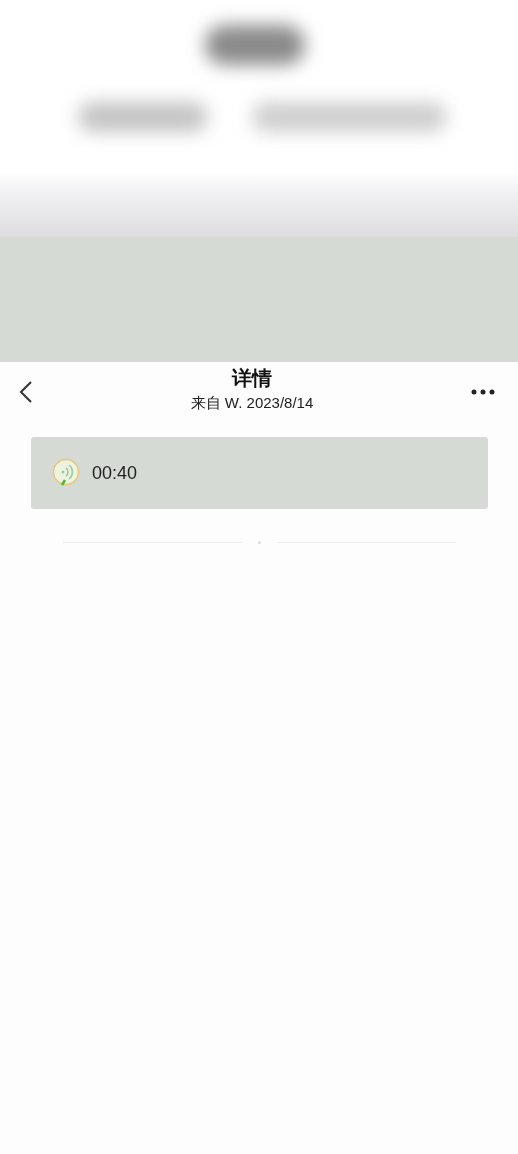 This screenshot has height=1154, width=518. What do you see at coordinates (259, 473) in the screenshot?
I see `voice-message: 00:40` at bounding box center [259, 473].